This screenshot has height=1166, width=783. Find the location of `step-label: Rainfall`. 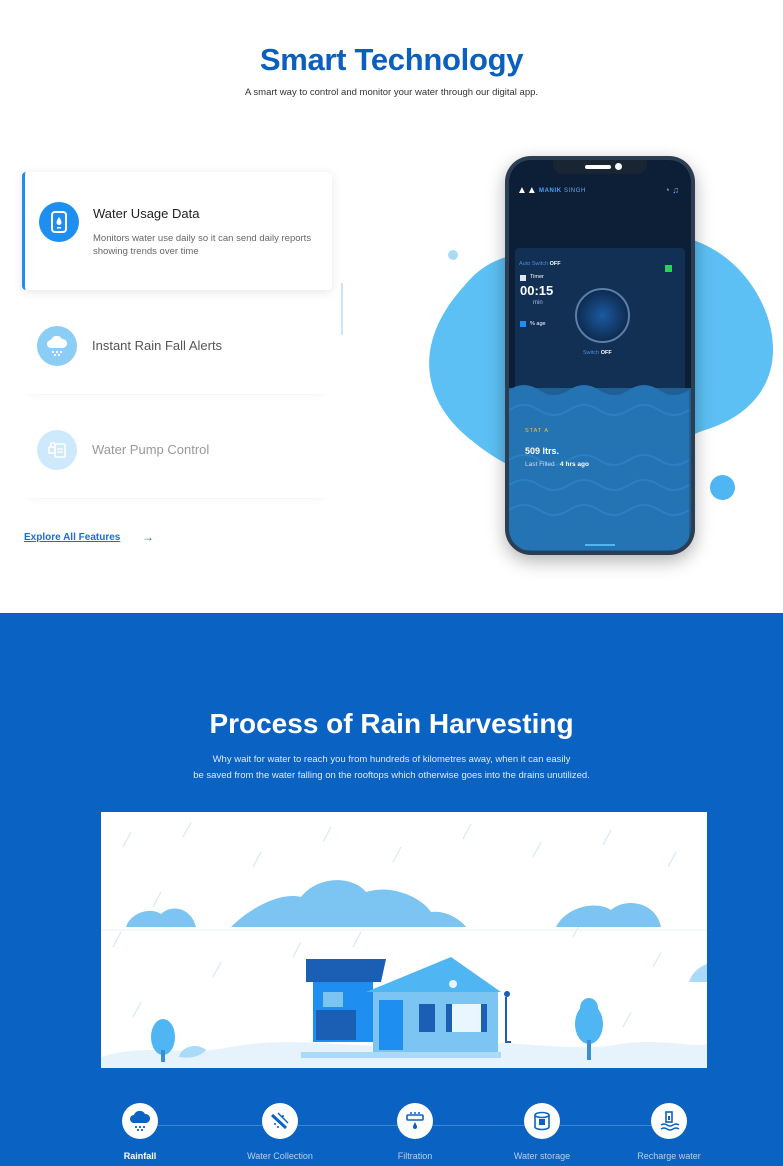

step-label: Rainfall is located at coordinates (140, 1156).